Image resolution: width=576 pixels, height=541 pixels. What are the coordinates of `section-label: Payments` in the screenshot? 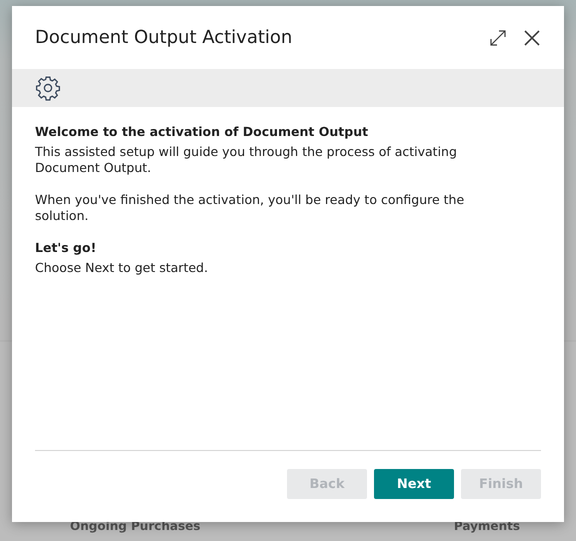 It's located at (487, 527).